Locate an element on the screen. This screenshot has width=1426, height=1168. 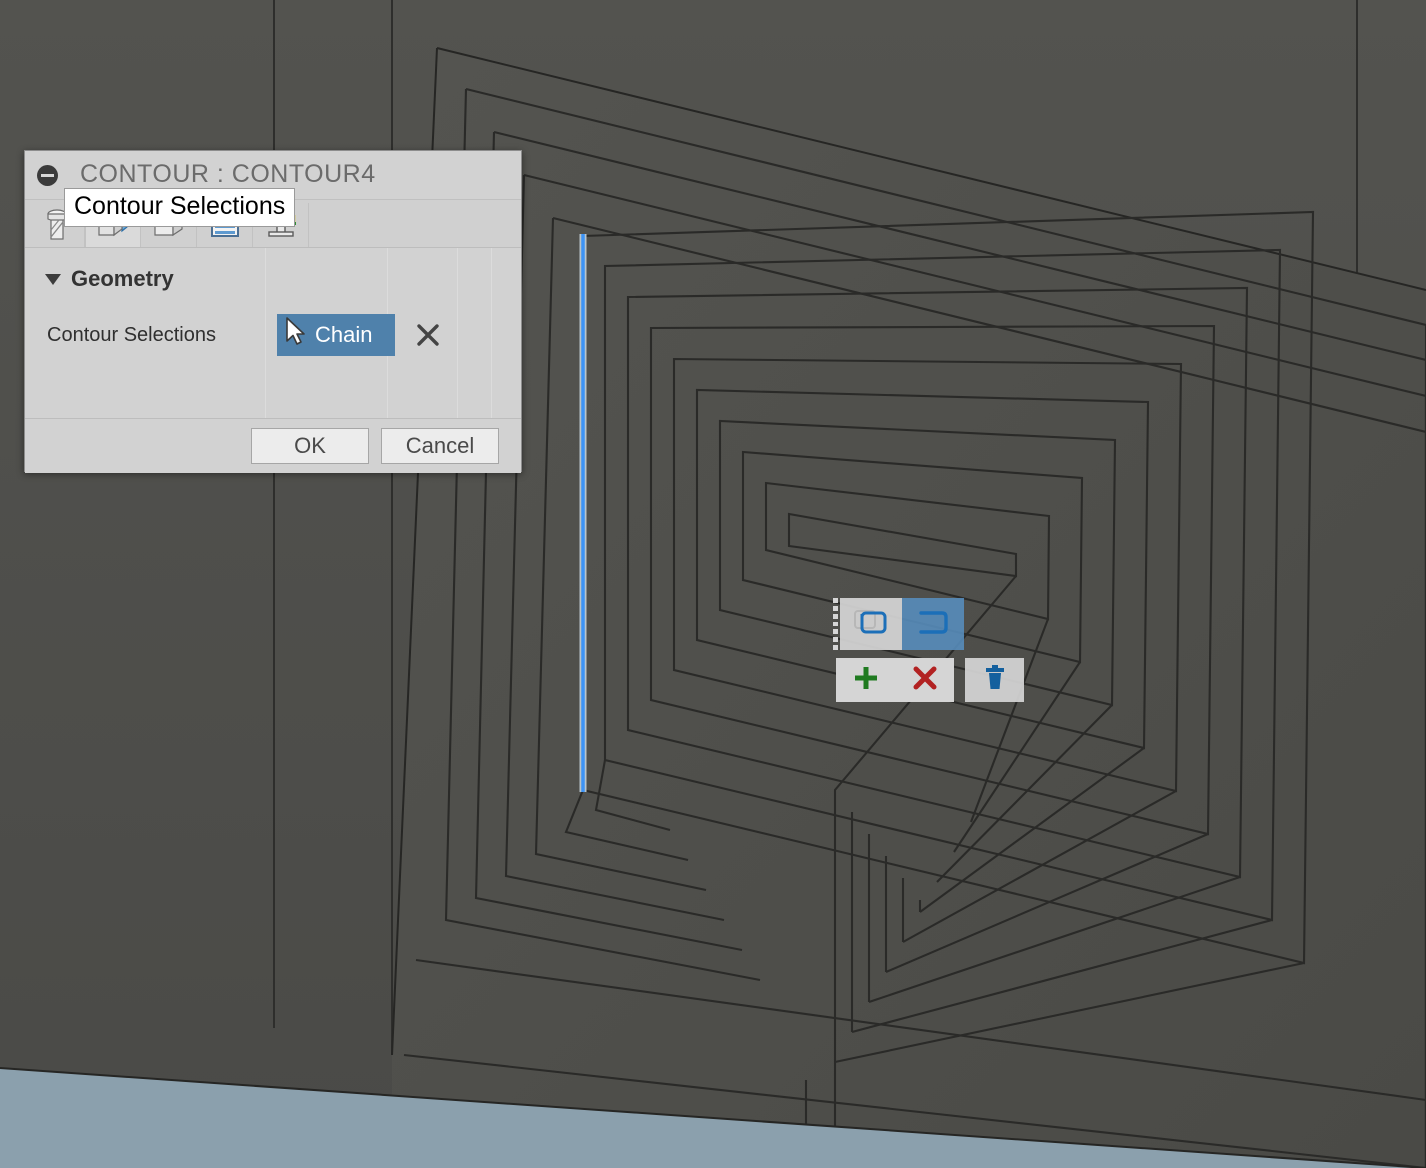
contour-selections-label: Contour Selections is located at coordinates (131, 334).